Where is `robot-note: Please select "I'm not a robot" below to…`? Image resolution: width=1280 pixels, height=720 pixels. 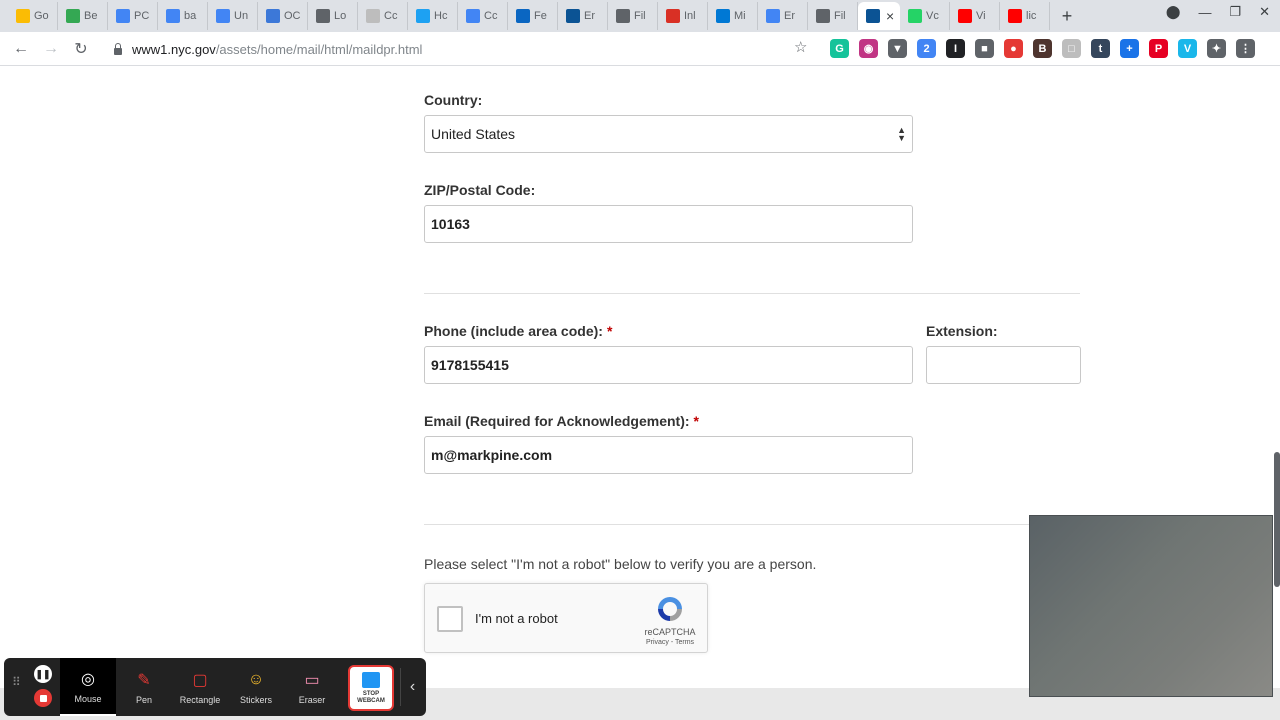 robot-note: Please select "I'm not a robot" below to… is located at coordinates (620, 564).